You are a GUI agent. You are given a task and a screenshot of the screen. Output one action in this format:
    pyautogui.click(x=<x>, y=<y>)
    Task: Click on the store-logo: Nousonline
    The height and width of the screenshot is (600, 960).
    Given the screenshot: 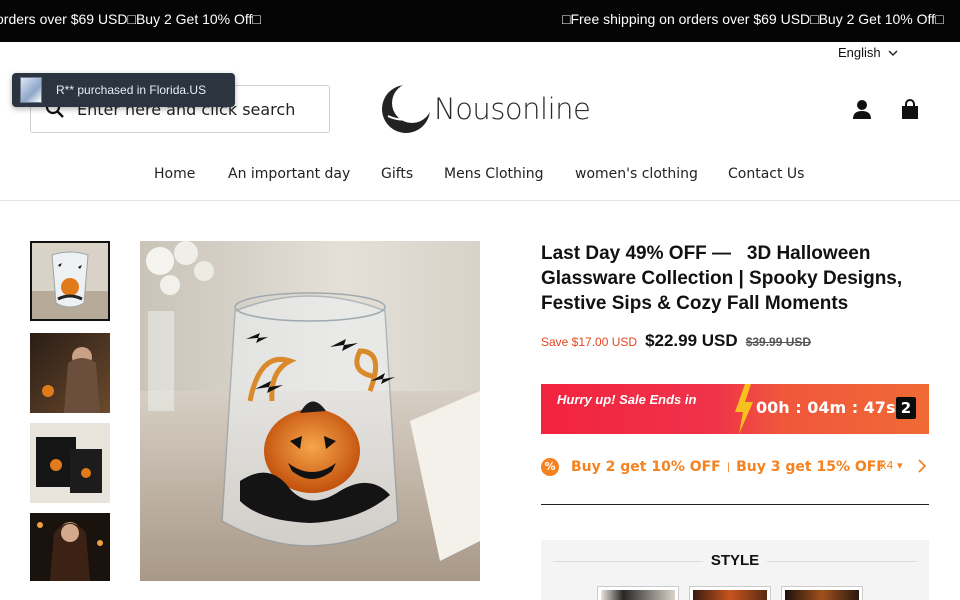 What is the action you would take?
    pyautogui.click(x=485, y=109)
    